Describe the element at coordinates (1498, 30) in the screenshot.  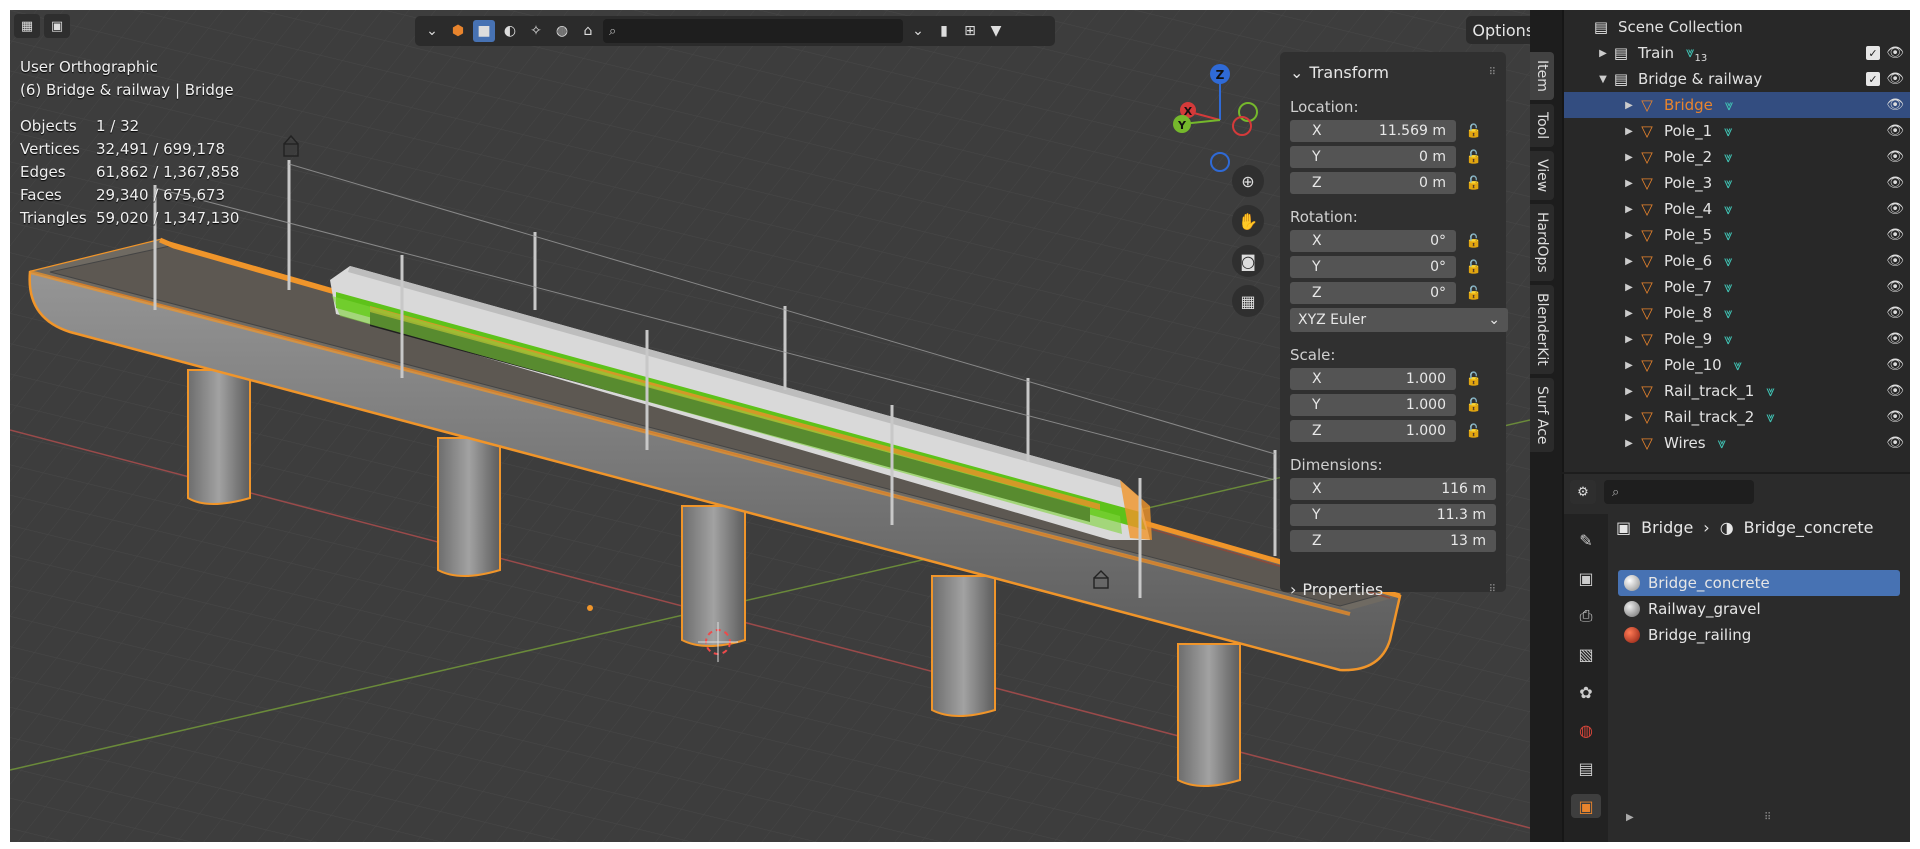
I see `options-button: Options ⌄` at that location.